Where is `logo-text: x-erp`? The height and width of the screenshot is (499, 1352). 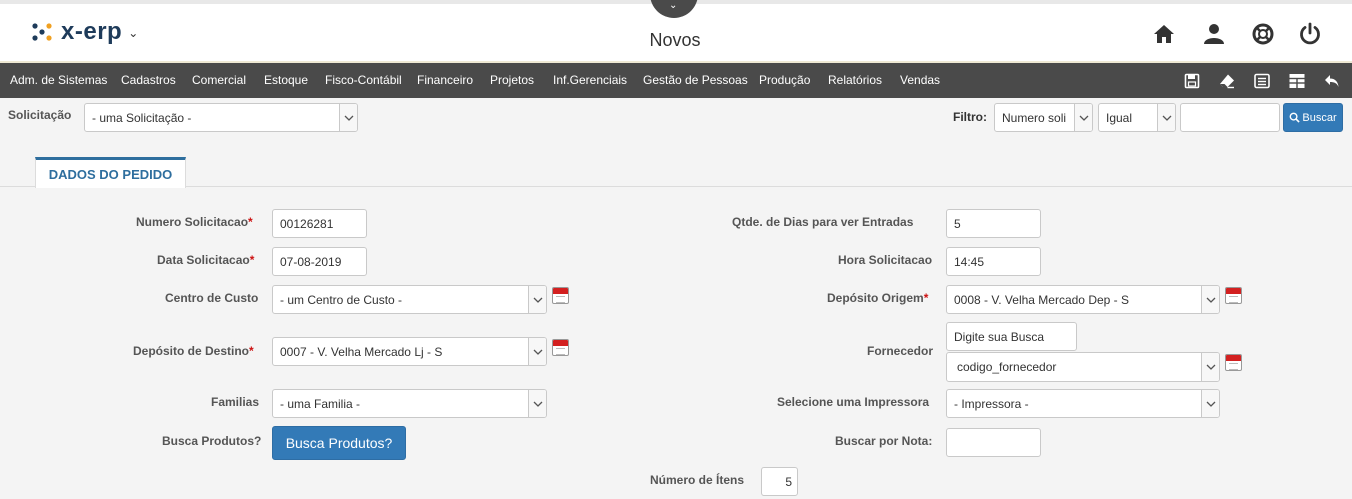 logo-text: x-erp is located at coordinates (92, 31).